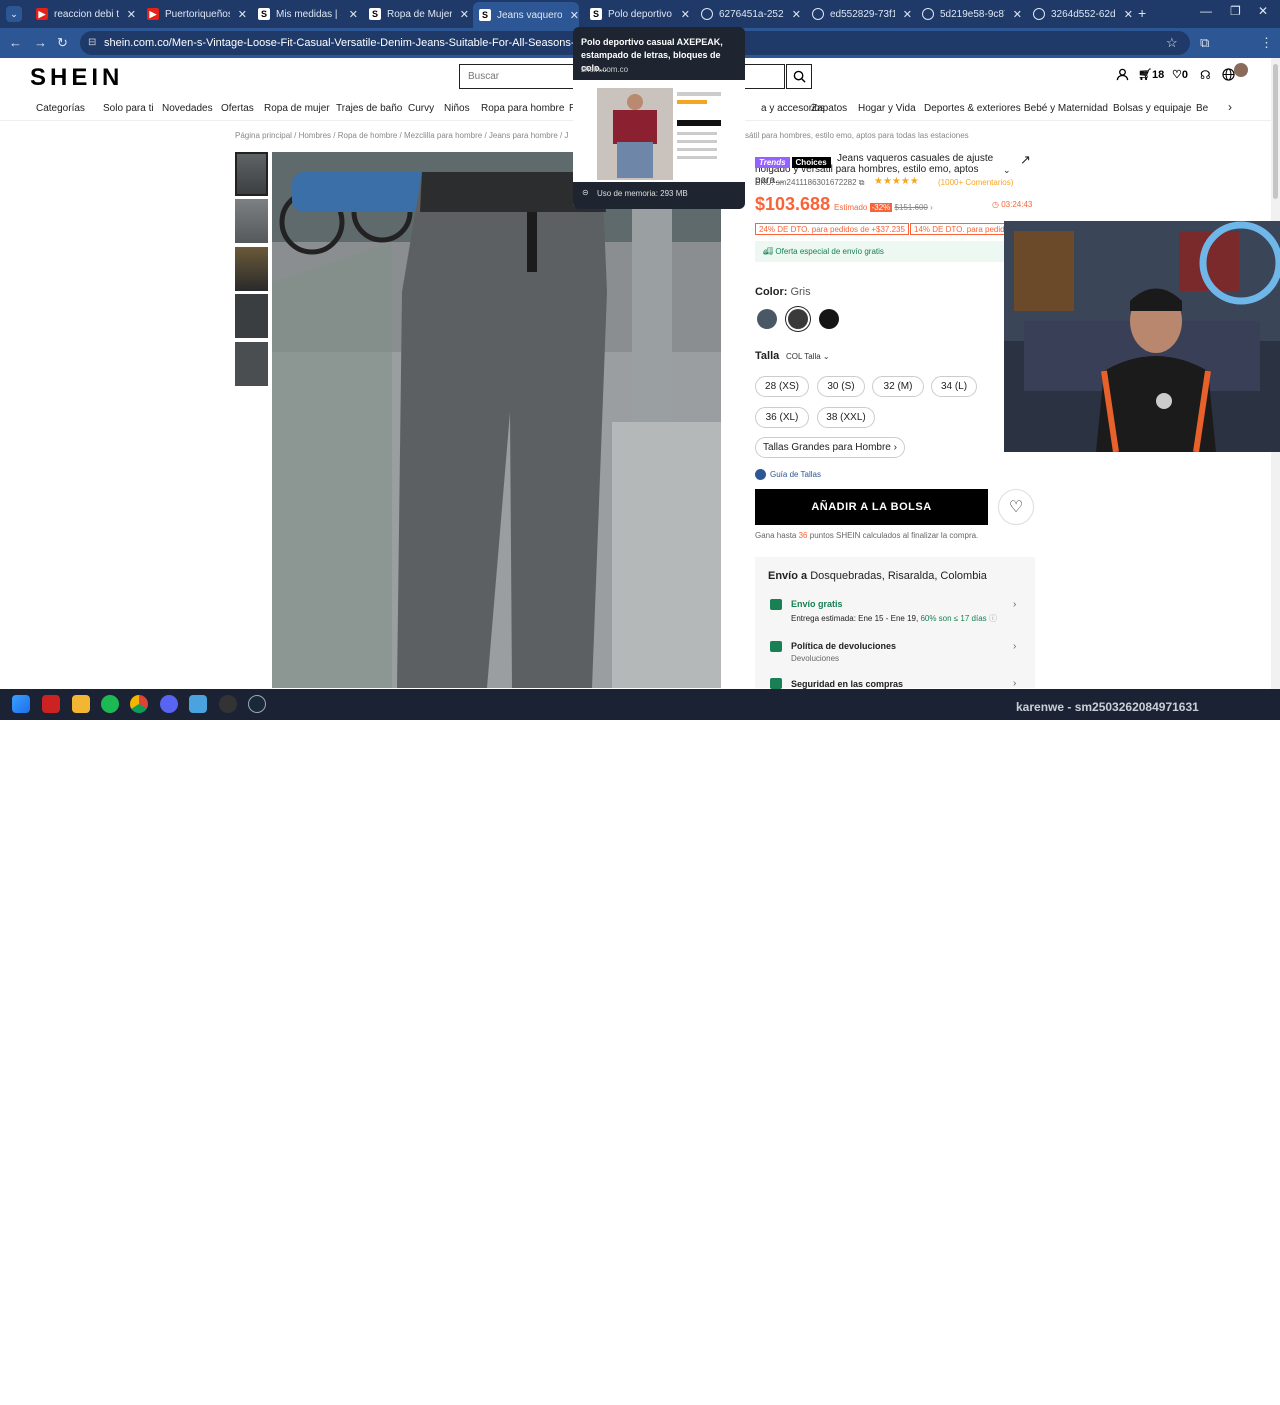 The width and height of the screenshot is (1280, 1405). I want to click on security-title: Seguridad en las compras, so click(847, 684).